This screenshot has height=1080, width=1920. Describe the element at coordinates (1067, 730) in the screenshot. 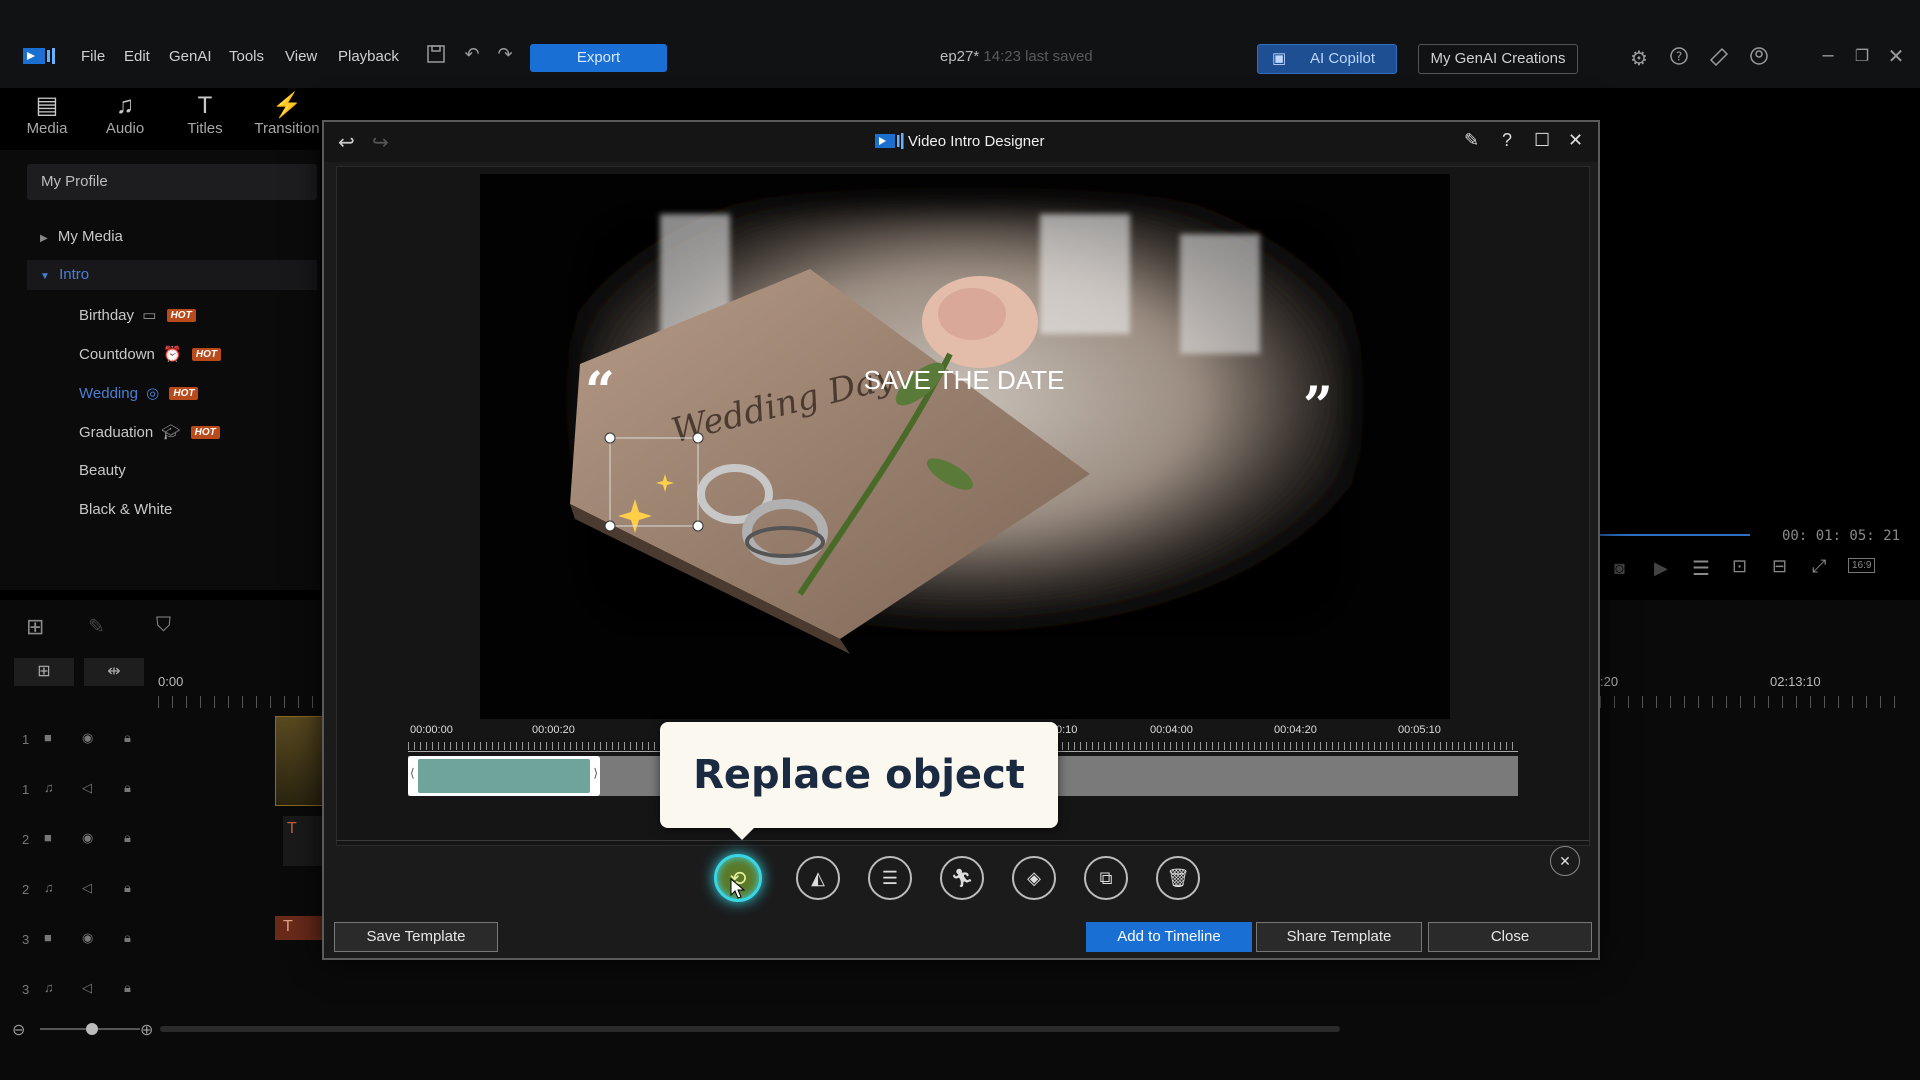

I see `ruler-label: 0:10` at that location.